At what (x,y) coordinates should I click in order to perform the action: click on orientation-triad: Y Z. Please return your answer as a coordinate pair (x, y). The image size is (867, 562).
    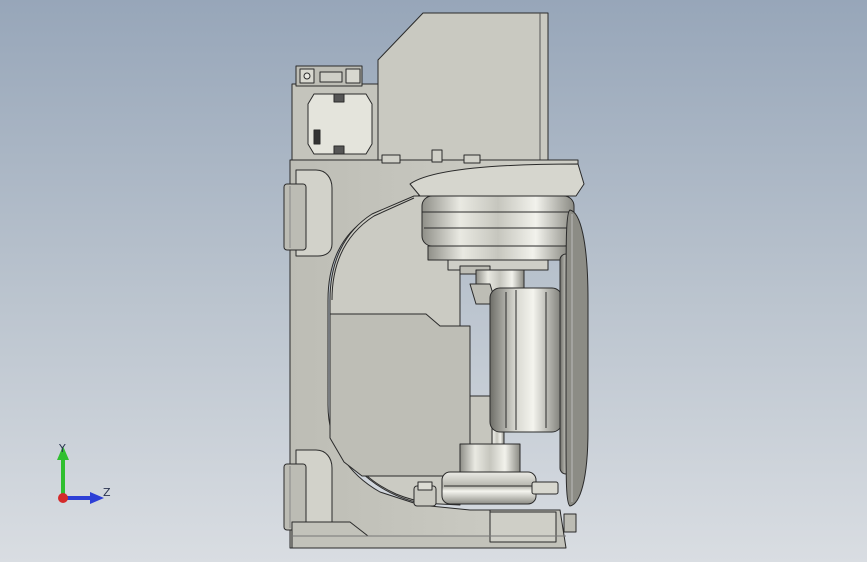
    Looking at the image, I should click on (84, 476).